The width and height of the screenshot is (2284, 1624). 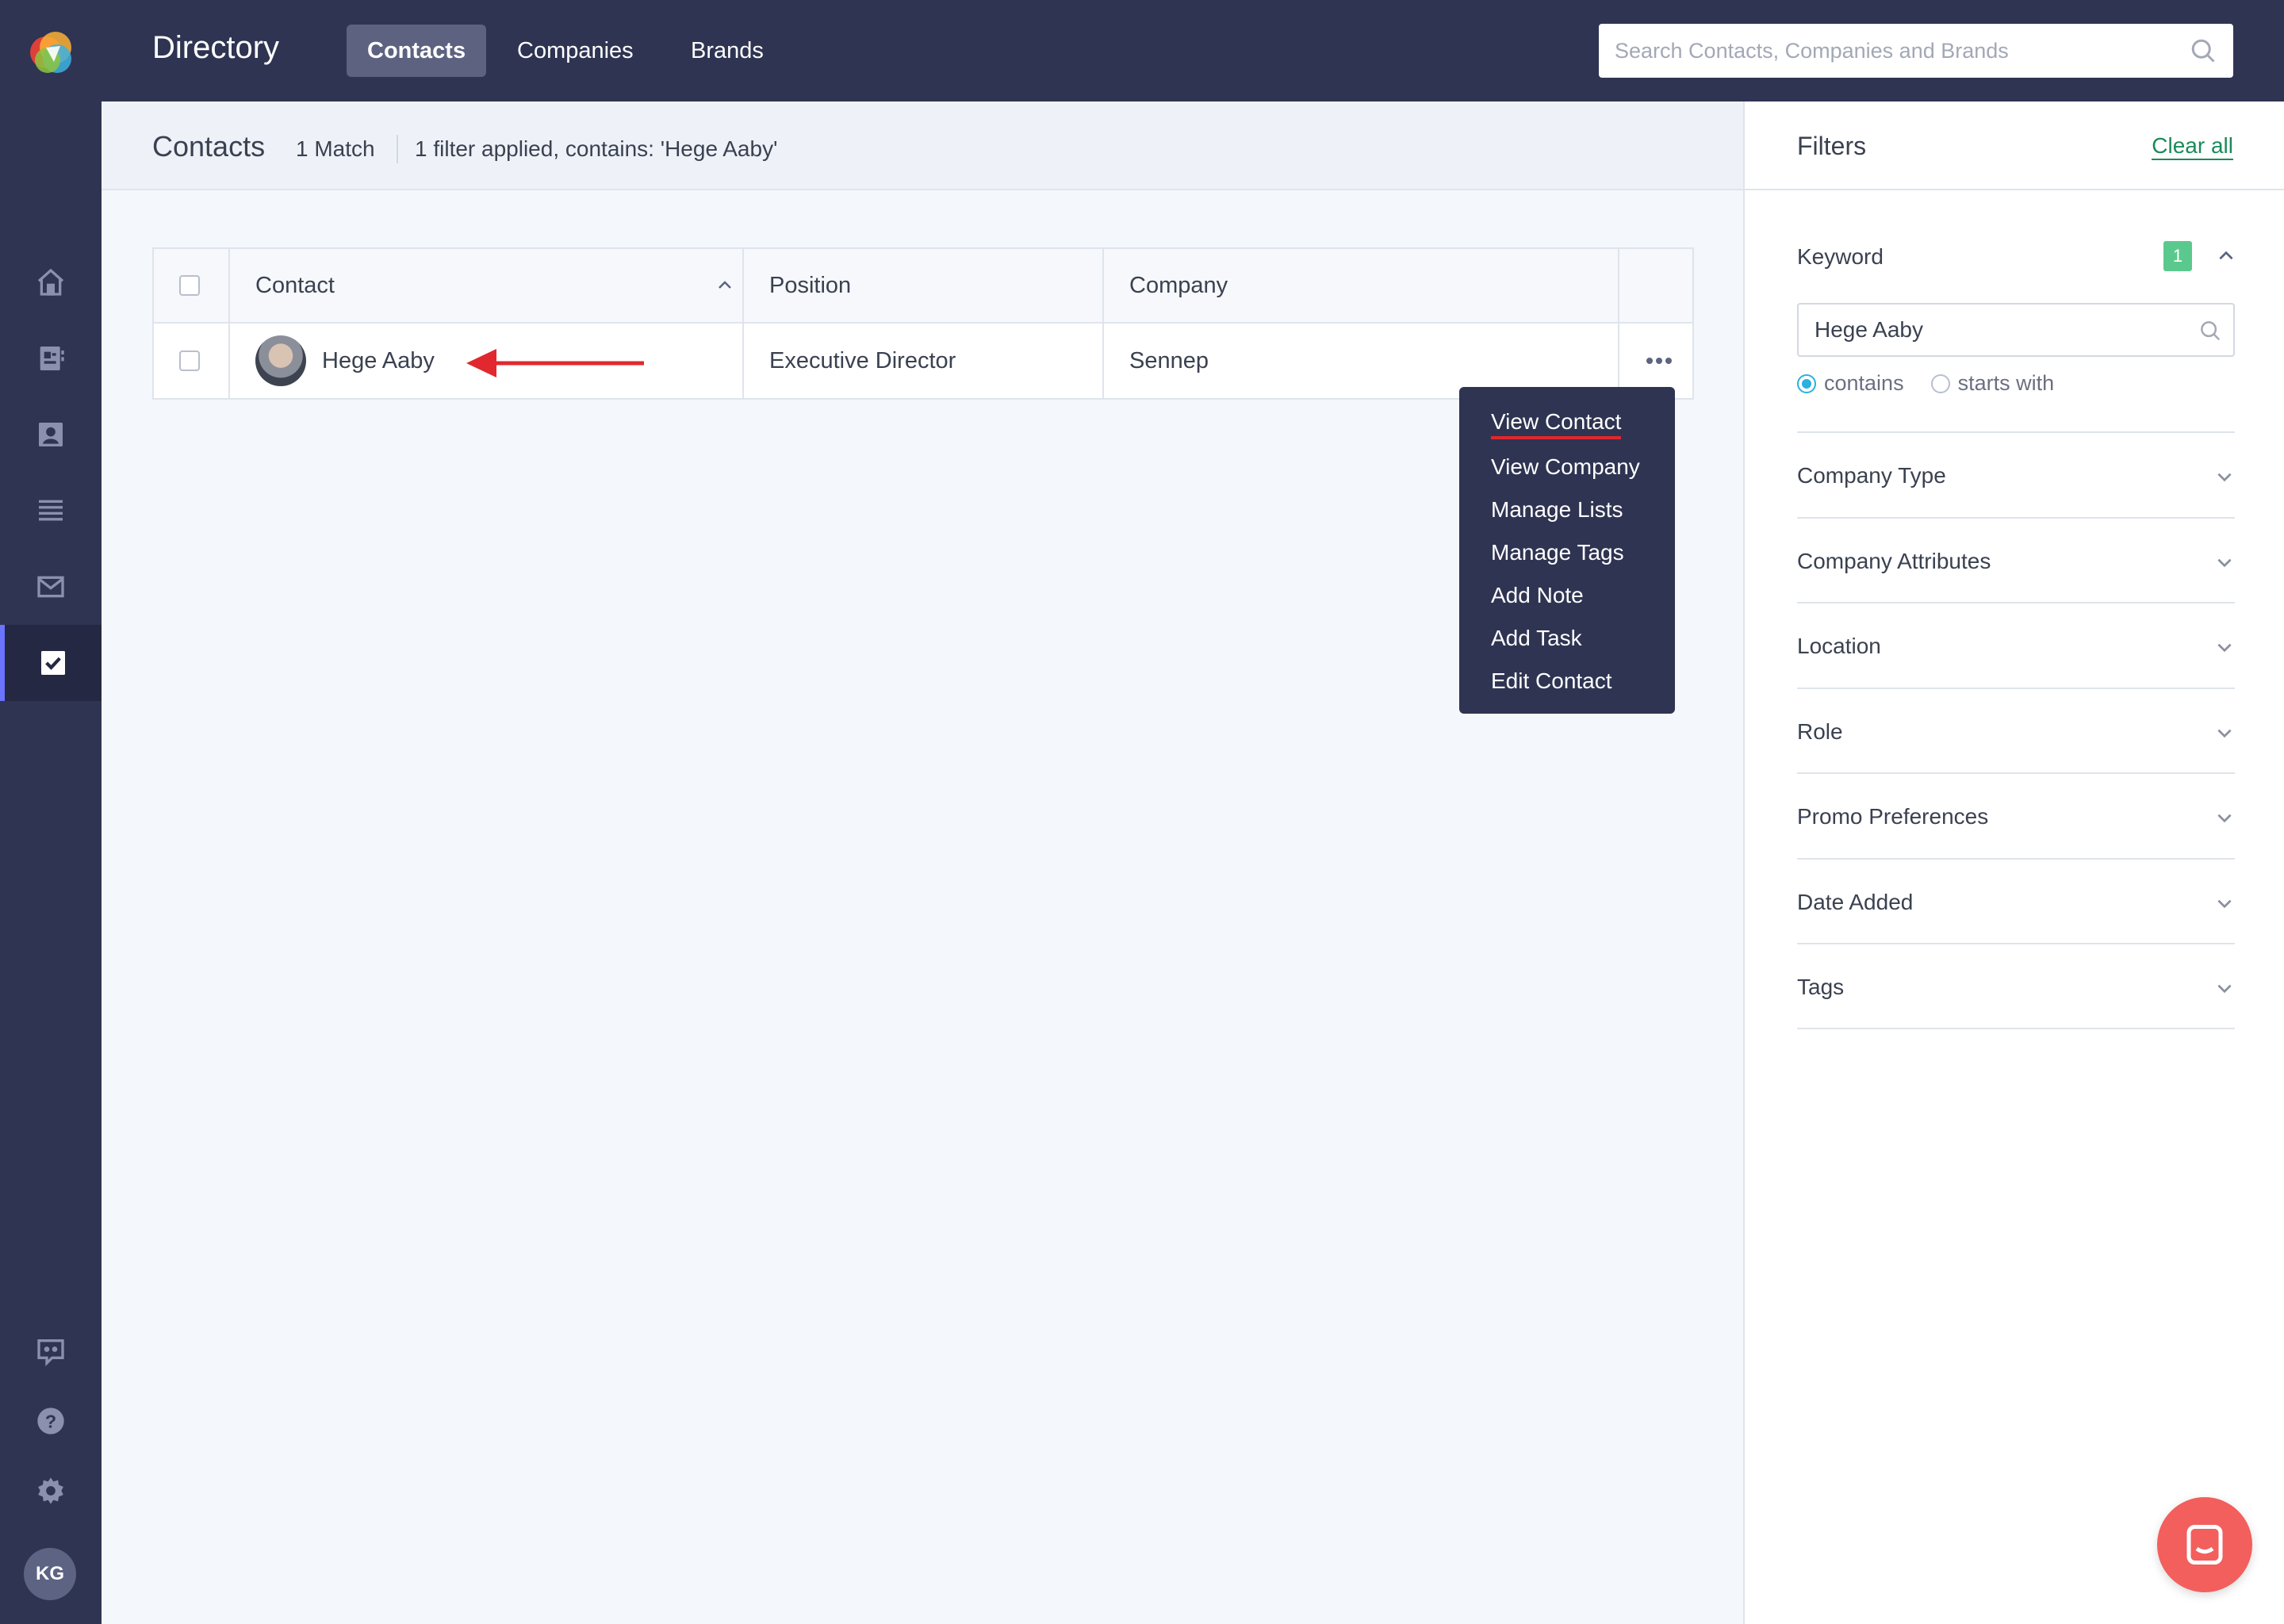 What do you see at coordinates (2016, 815) in the screenshot?
I see `filter-section-promo-preferences: Promo Preferences` at bounding box center [2016, 815].